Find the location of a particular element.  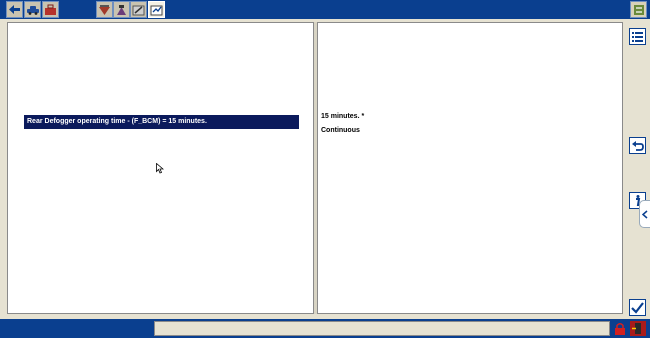

vehicle-button is located at coordinates (32, 9).